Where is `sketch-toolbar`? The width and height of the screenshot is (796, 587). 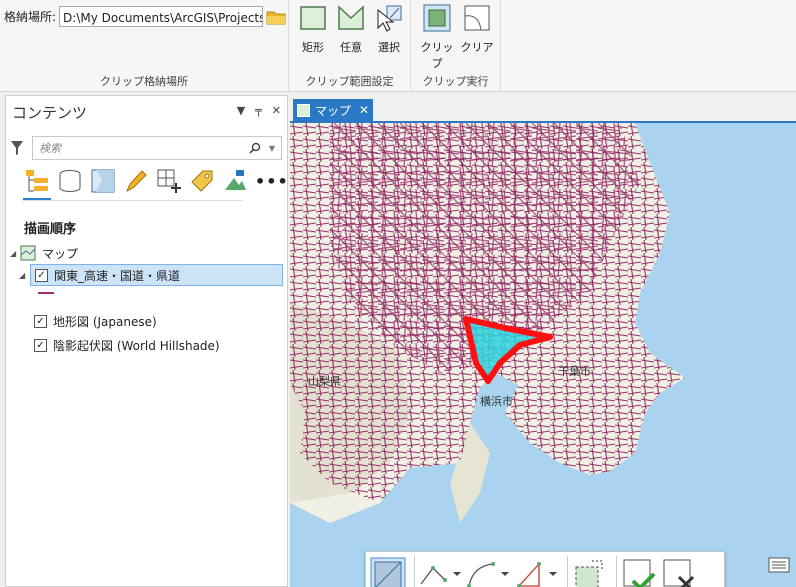
sketch-toolbar is located at coordinates (545, 569).